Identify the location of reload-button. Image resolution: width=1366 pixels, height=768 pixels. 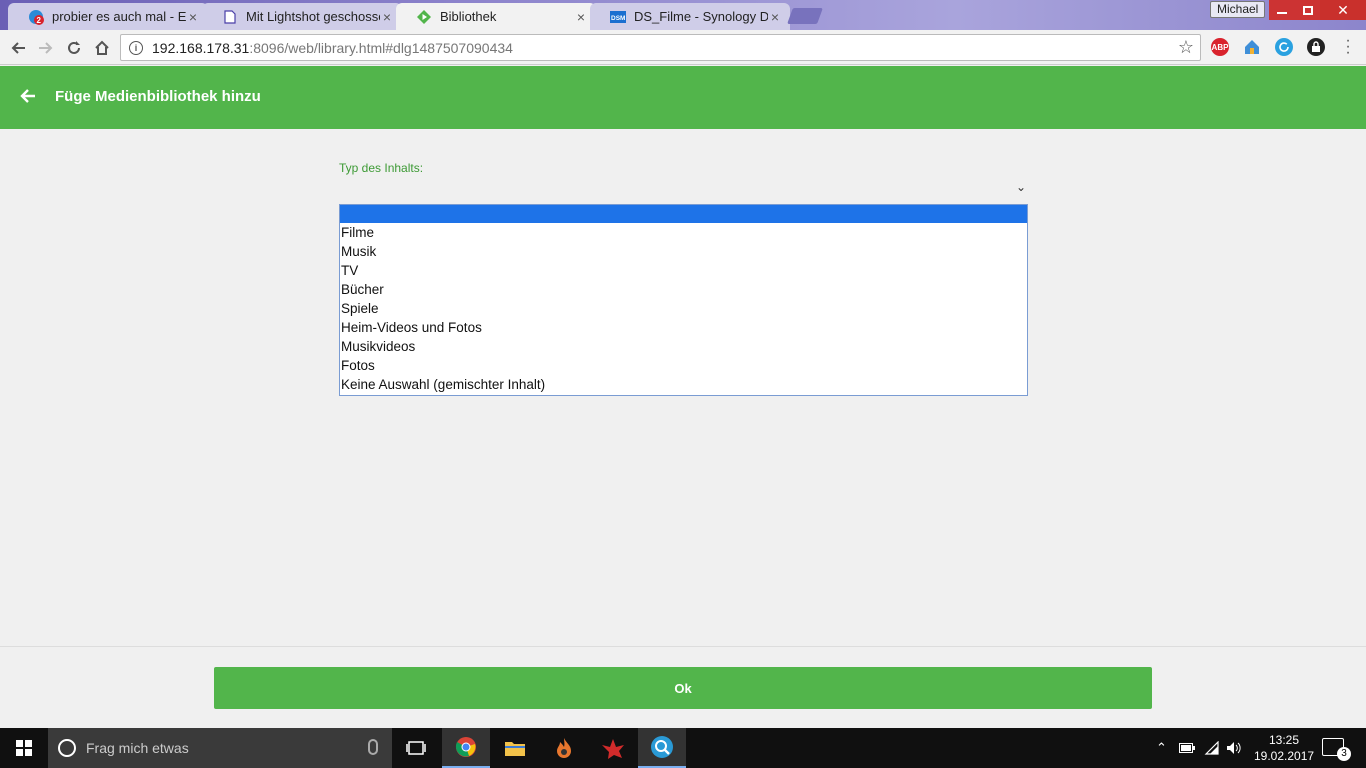
(74, 48).